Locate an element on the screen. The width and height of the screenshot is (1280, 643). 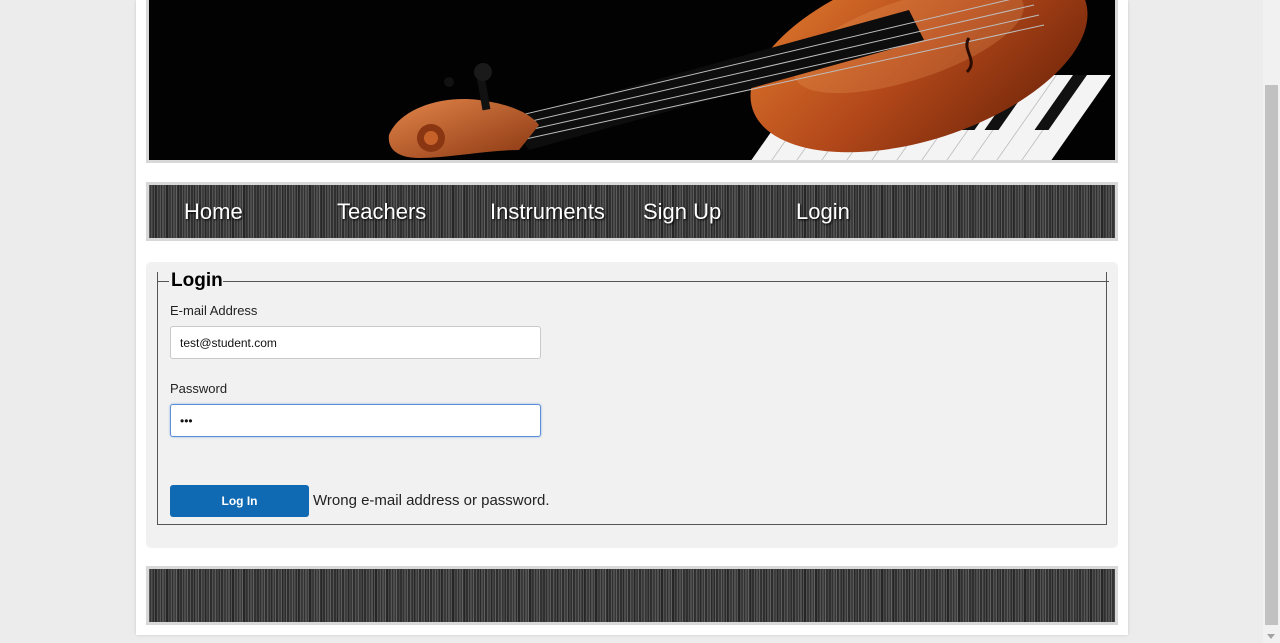
login-legend: Login is located at coordinates (633, 281).